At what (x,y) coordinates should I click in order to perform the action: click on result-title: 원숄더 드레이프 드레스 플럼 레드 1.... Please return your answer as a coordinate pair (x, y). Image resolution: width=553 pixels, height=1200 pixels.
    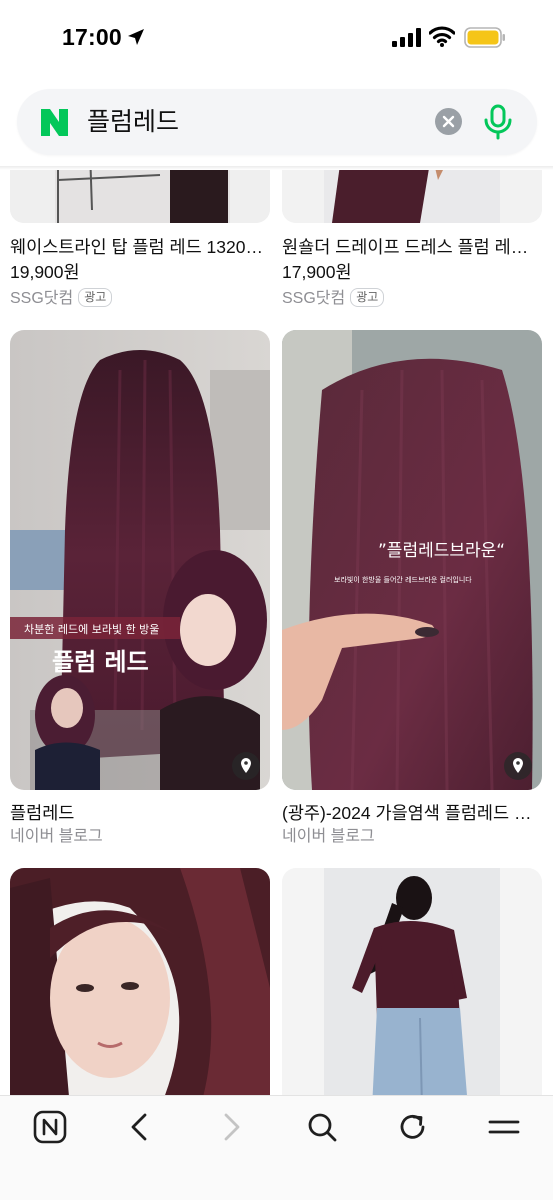
    Looking at the image, I should click on (412, 247).